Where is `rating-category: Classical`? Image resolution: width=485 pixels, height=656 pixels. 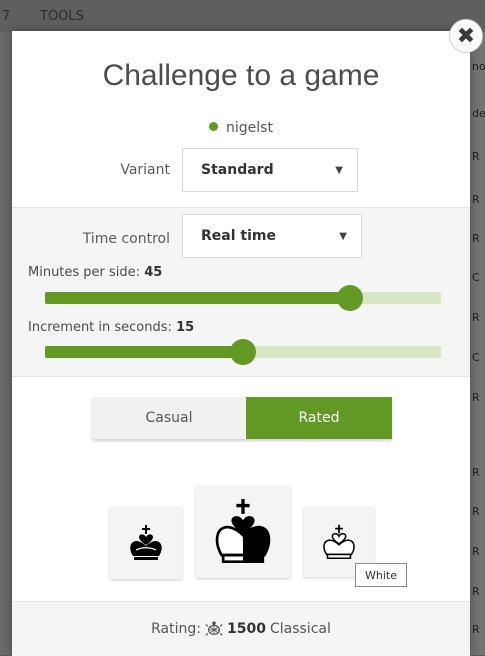
rating-category: Classical is located at coordinates (300, 629).